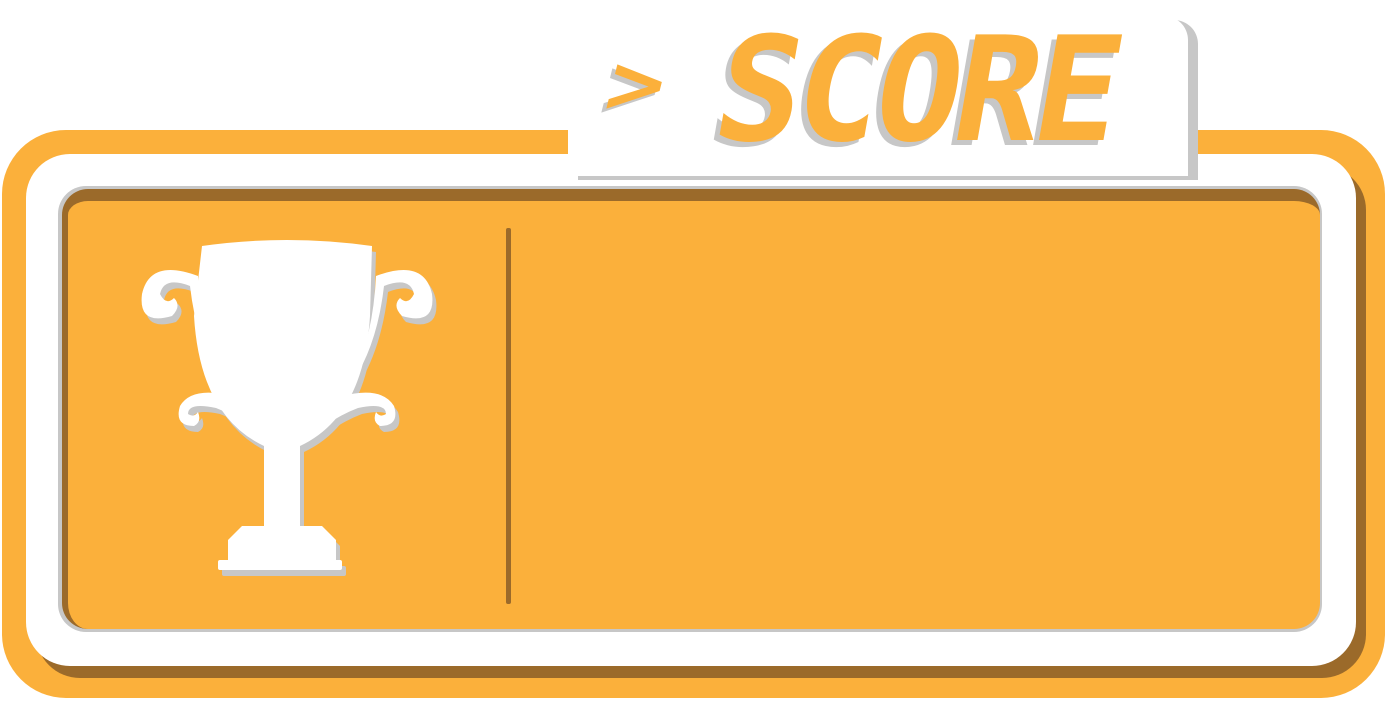 The height and width of the screenshot is (701, 1389). What do you see at coordinates (508, 416) in the screenshot?
I see `panel-divider` at bounding box center [508, 416].